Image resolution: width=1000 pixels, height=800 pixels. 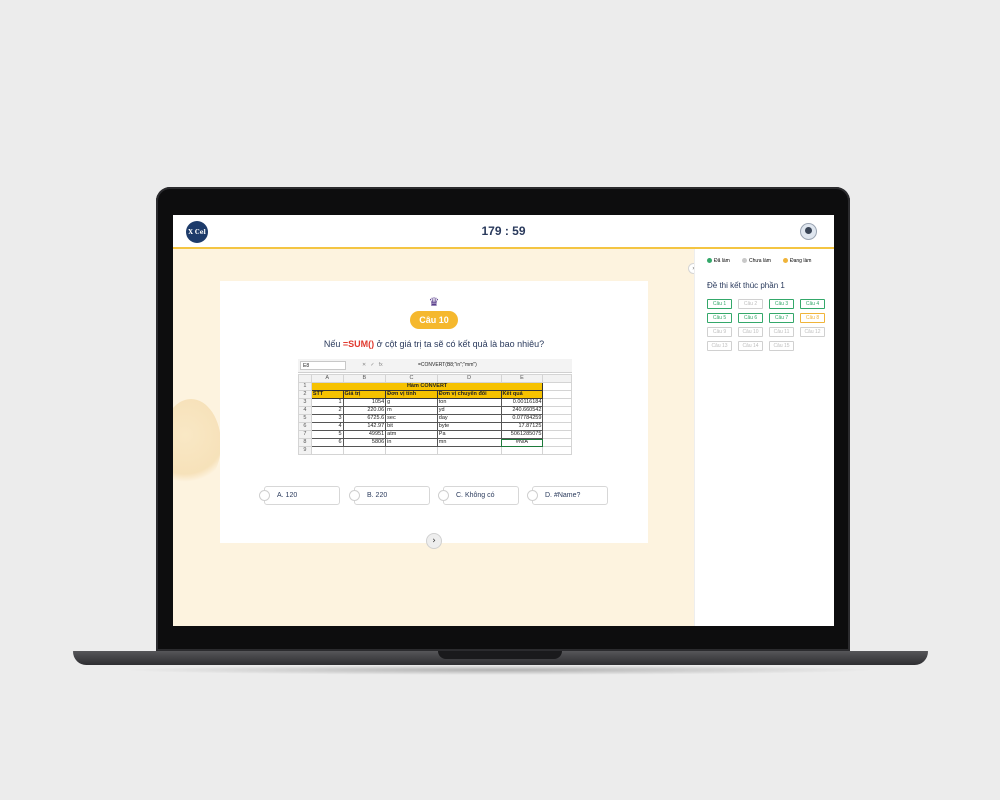 I want to click on cell-result: 0.07784259, so click(x=522, y=418).